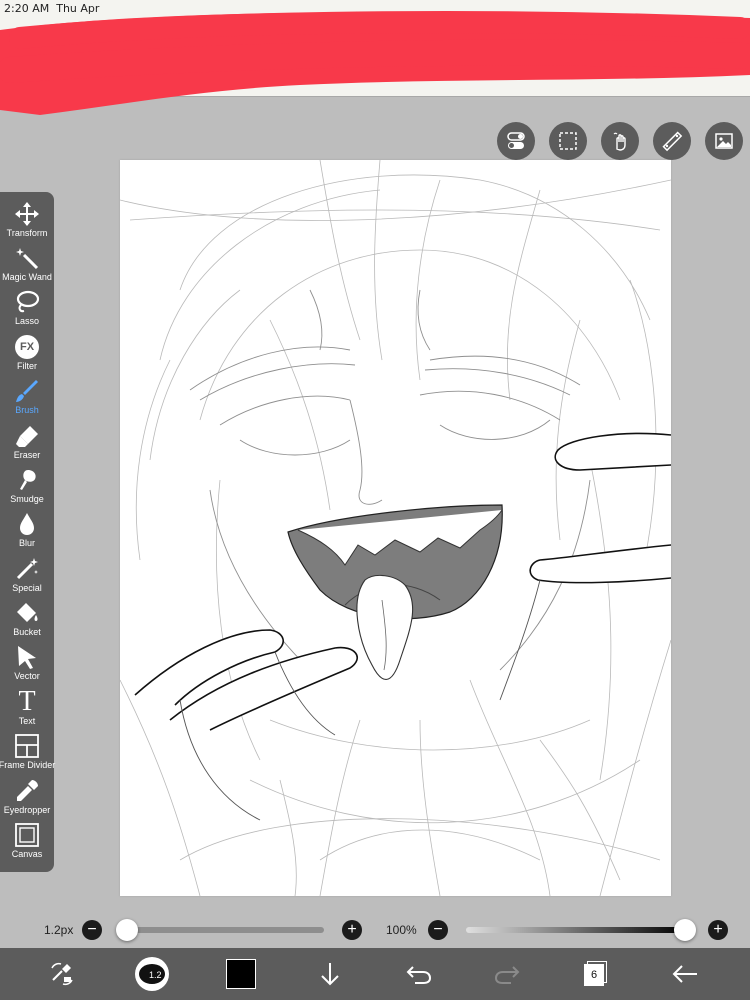  I want to click on hand-button, so click(620, 141).